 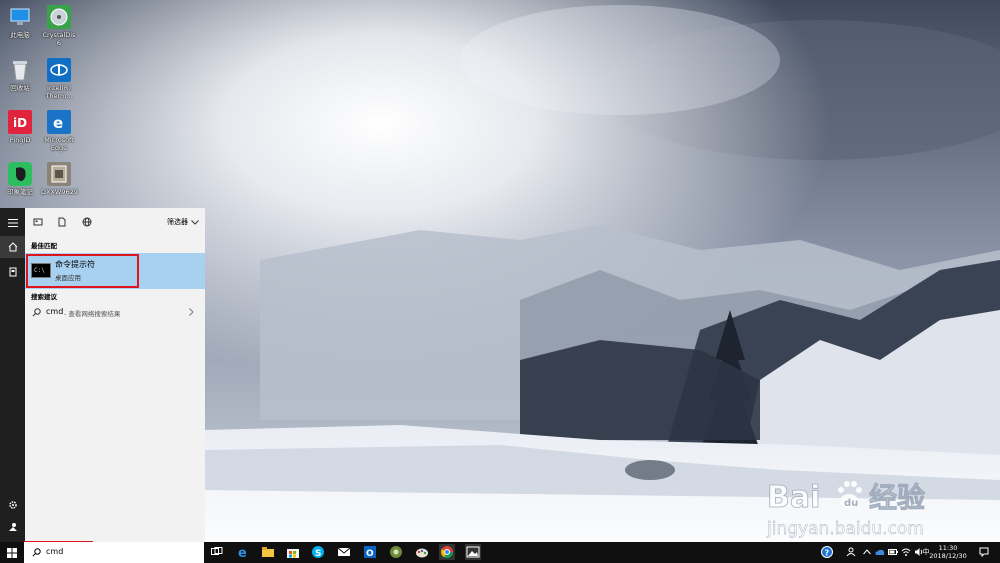 What do you see at coordinates (195, 222) in the screenshot?
I see `chevron-down-icon` at bounding box center [195, 222].